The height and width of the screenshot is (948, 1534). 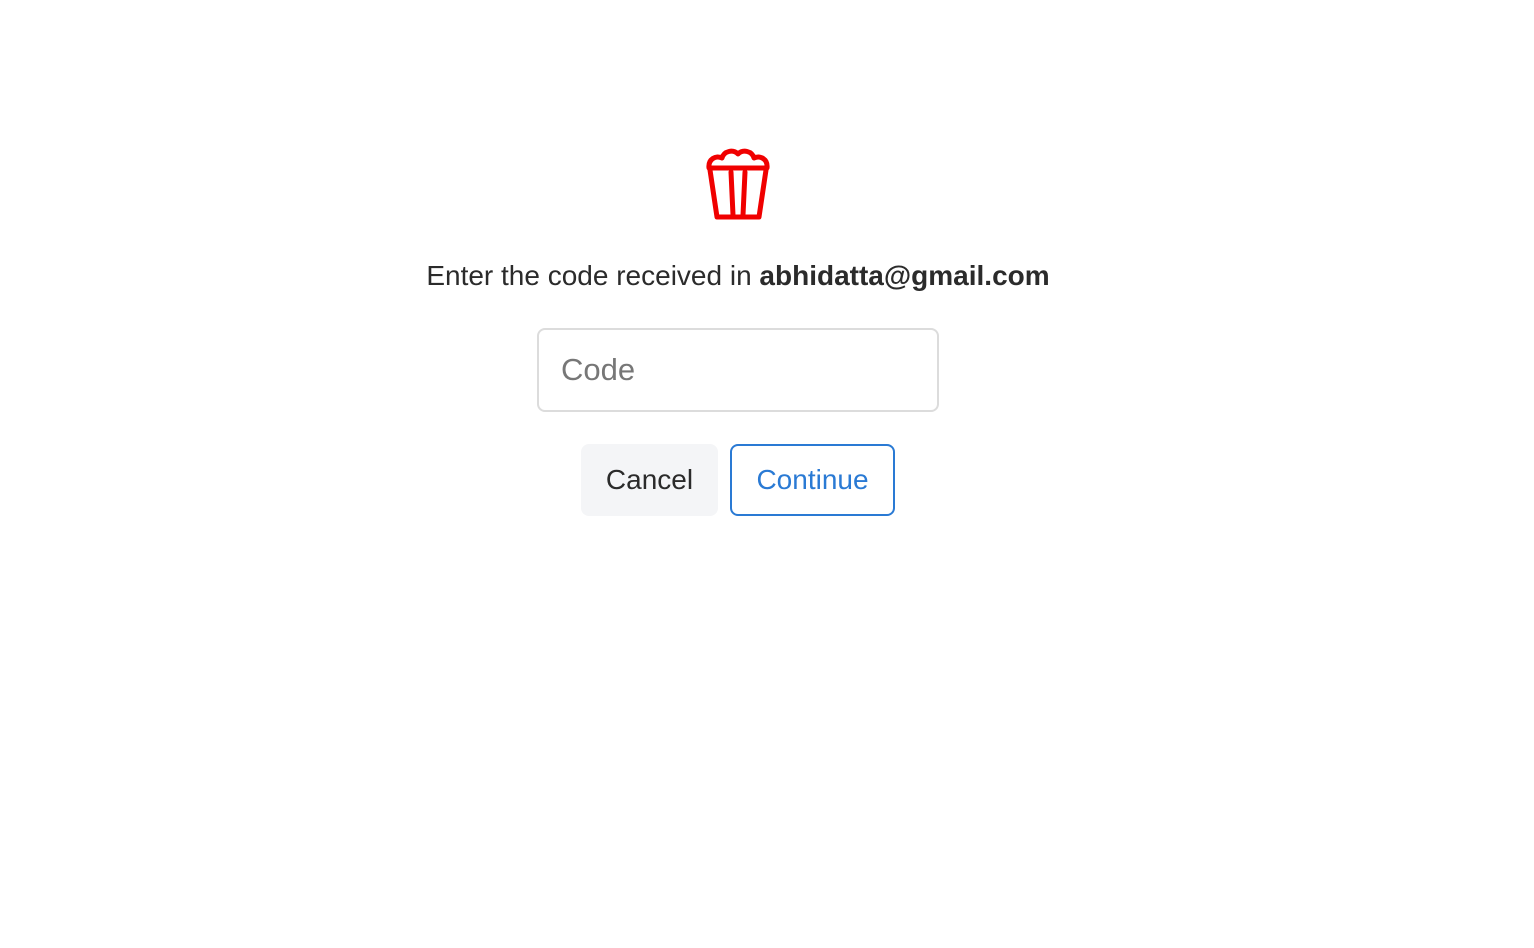 What do you see at coordinates (593, 275) in the screenshot?
I see `prompt-text: Enter the code received in` at bounding box center [593, 275].